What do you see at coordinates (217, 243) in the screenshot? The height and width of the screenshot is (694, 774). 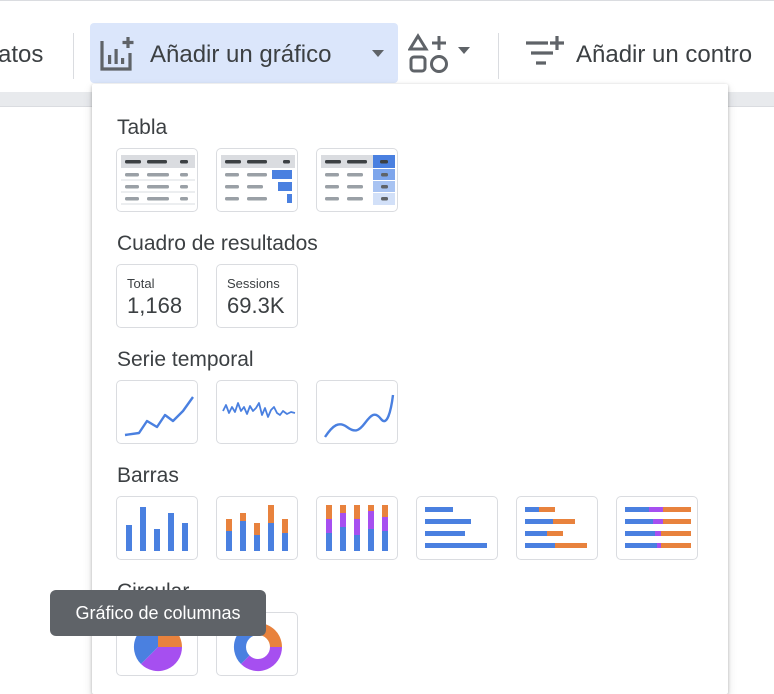 I see `section-title-scorecard: Cuadro de resultados` at bounding box center [217, 243].